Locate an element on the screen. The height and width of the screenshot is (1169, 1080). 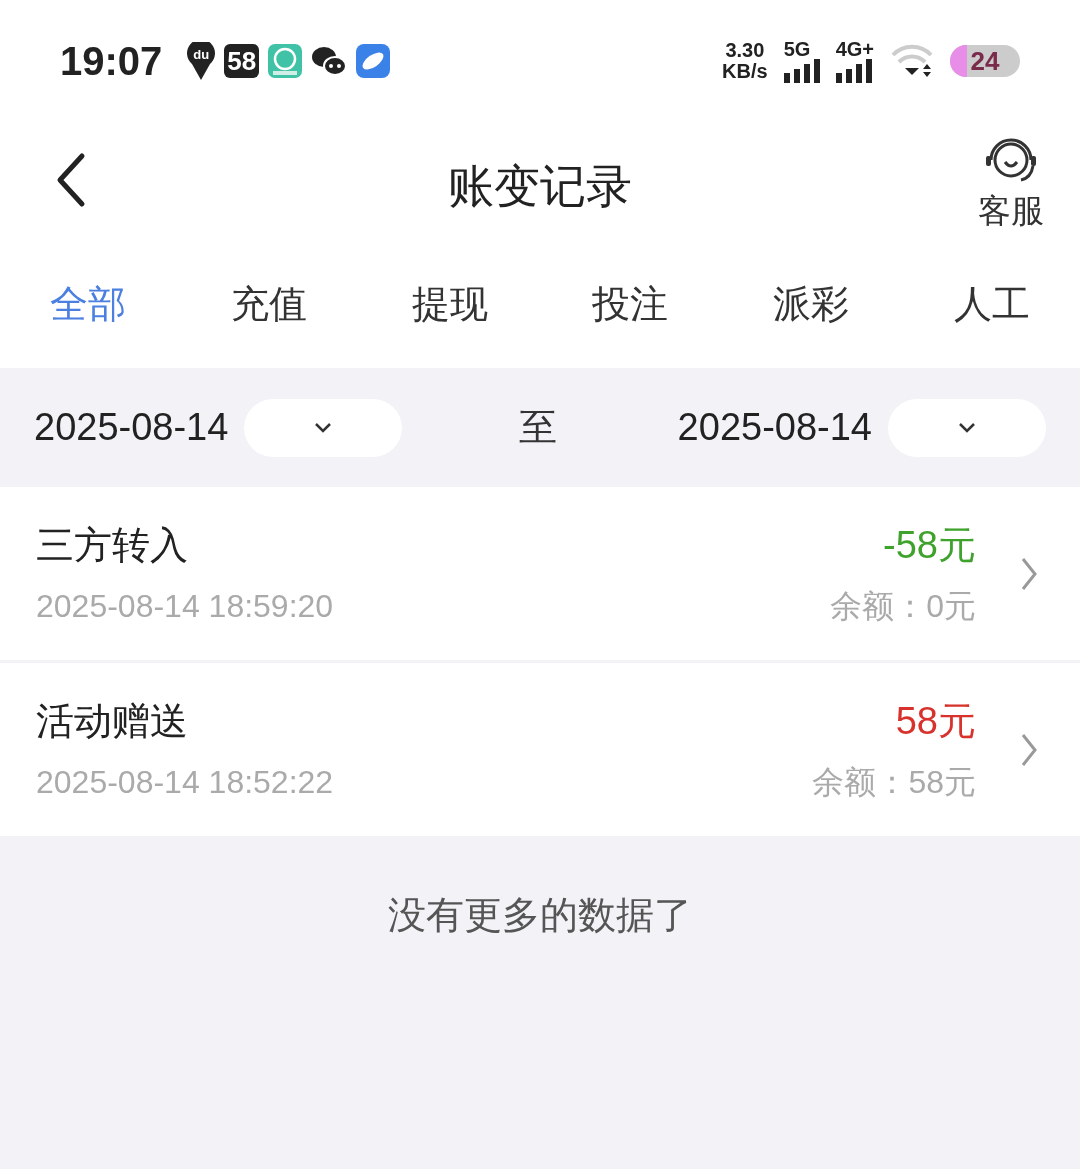
balance-value: 0元 is located at coordinates (951, 606).